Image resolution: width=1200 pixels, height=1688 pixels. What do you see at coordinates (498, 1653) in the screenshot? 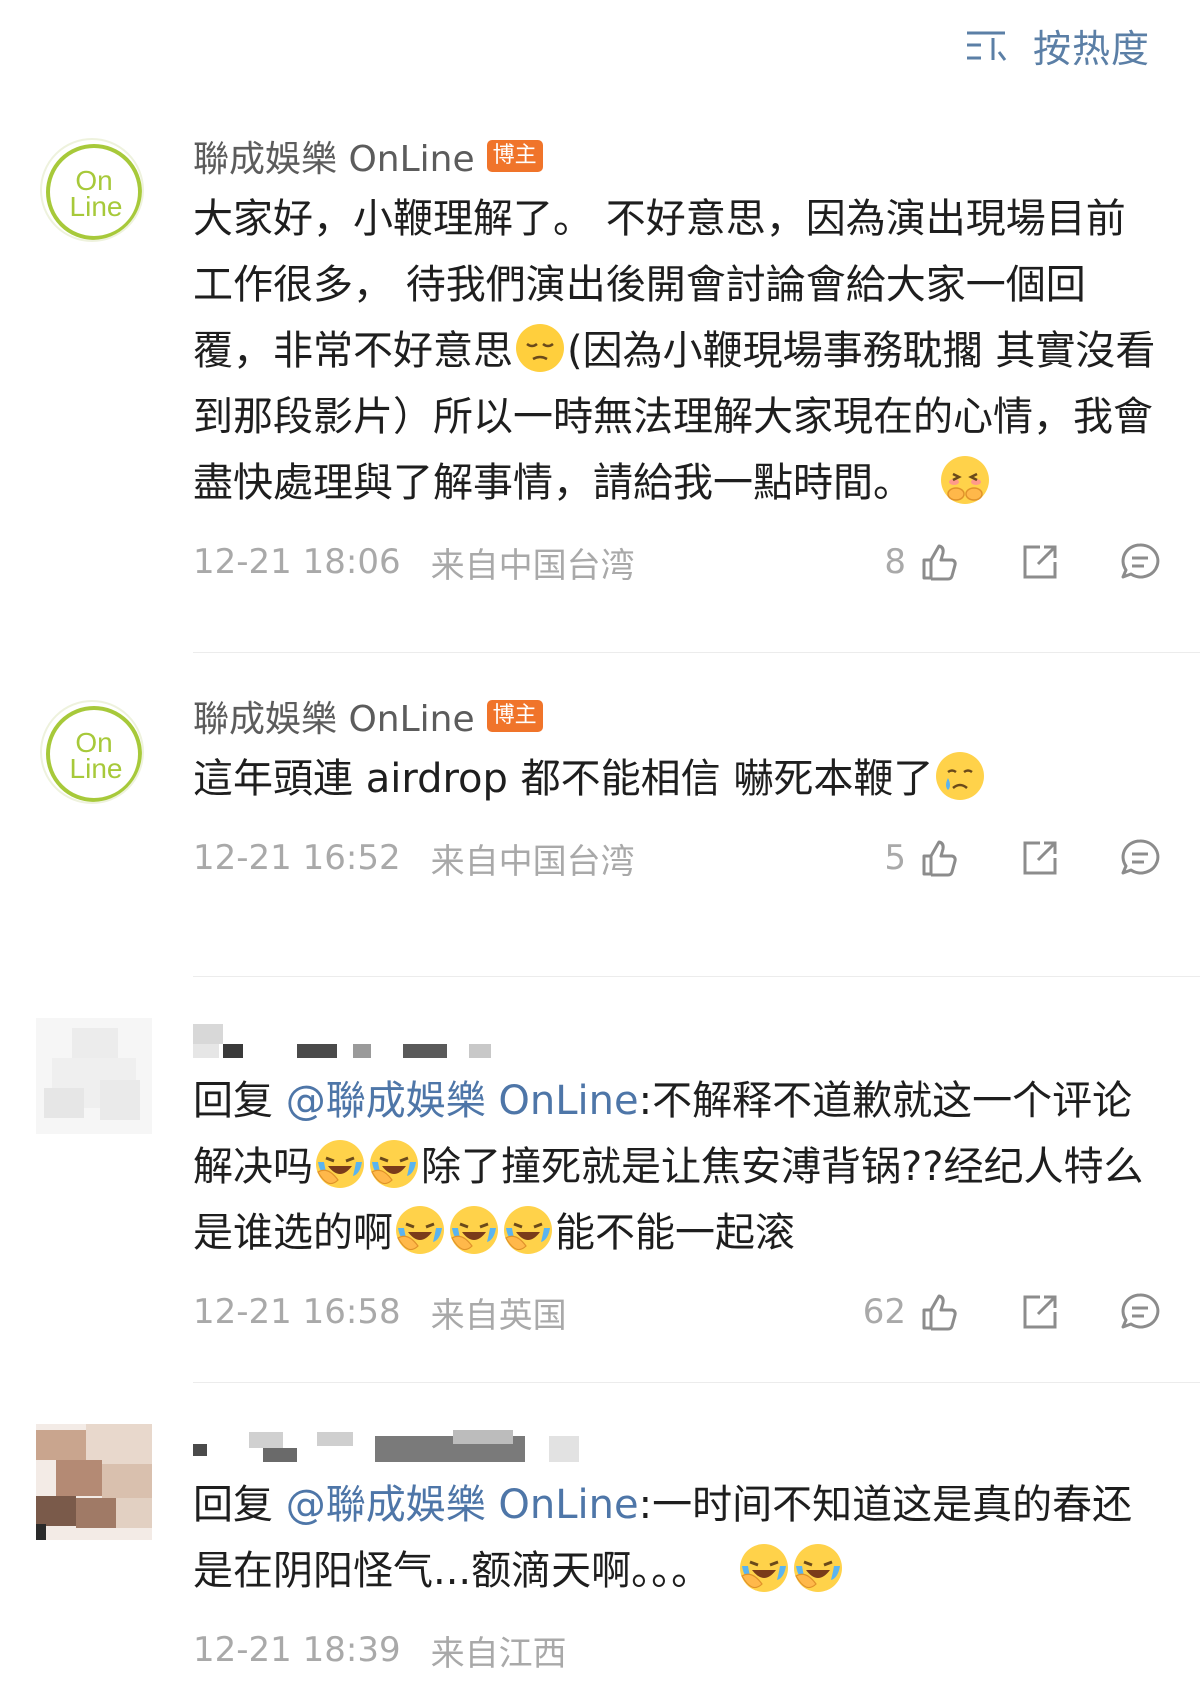
I see `comment-location: 来自江西` at bounding box center [498, 1653].